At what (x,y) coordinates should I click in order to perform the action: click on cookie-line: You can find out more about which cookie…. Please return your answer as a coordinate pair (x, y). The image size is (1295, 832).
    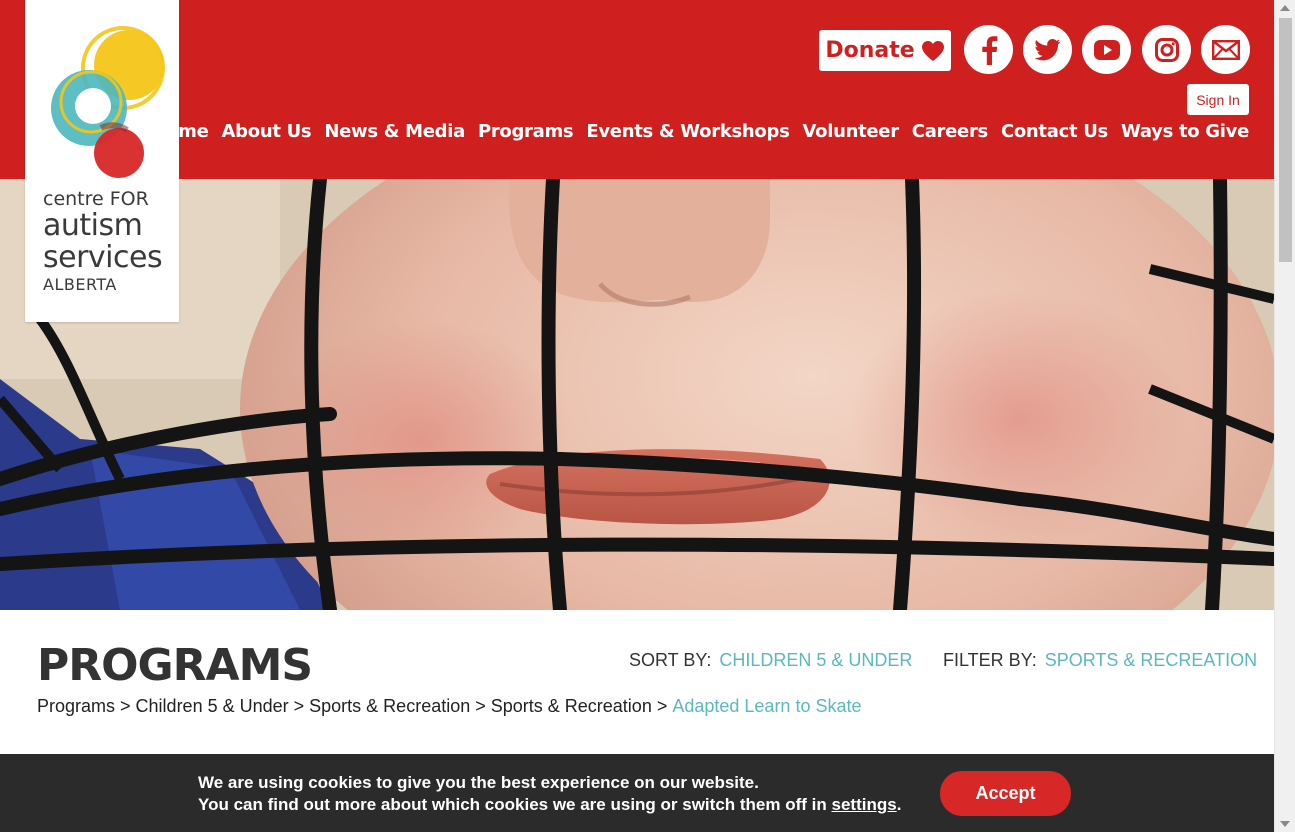
    Looking at the image, I should click on (549, 805).